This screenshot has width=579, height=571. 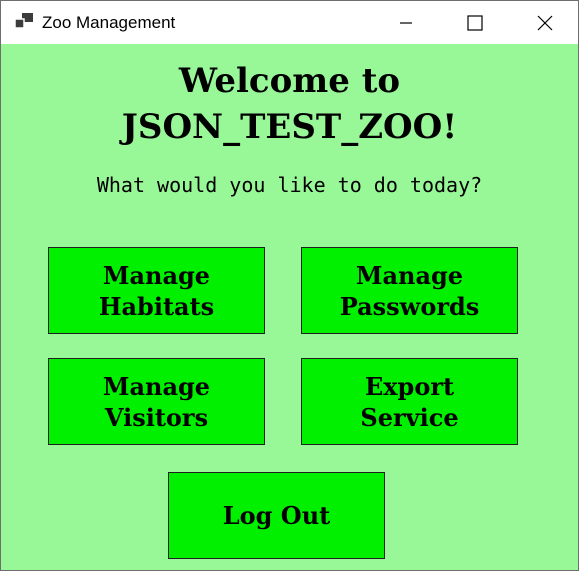 I want to click on button-label: Log Out, so click(x=276, y=515).